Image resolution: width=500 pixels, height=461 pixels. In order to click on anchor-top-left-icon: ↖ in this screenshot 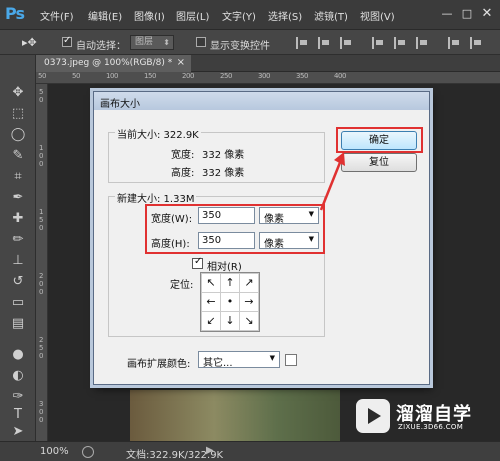, I will do `click(211, 283)`.